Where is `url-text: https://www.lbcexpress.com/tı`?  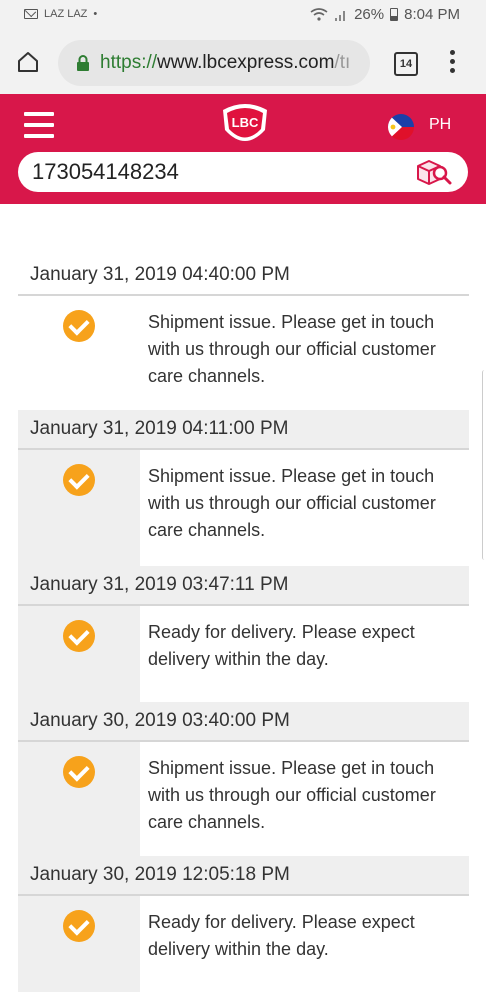
url-text: https://www.lbcexpress.com/tı is located at coordinates (225, 63).